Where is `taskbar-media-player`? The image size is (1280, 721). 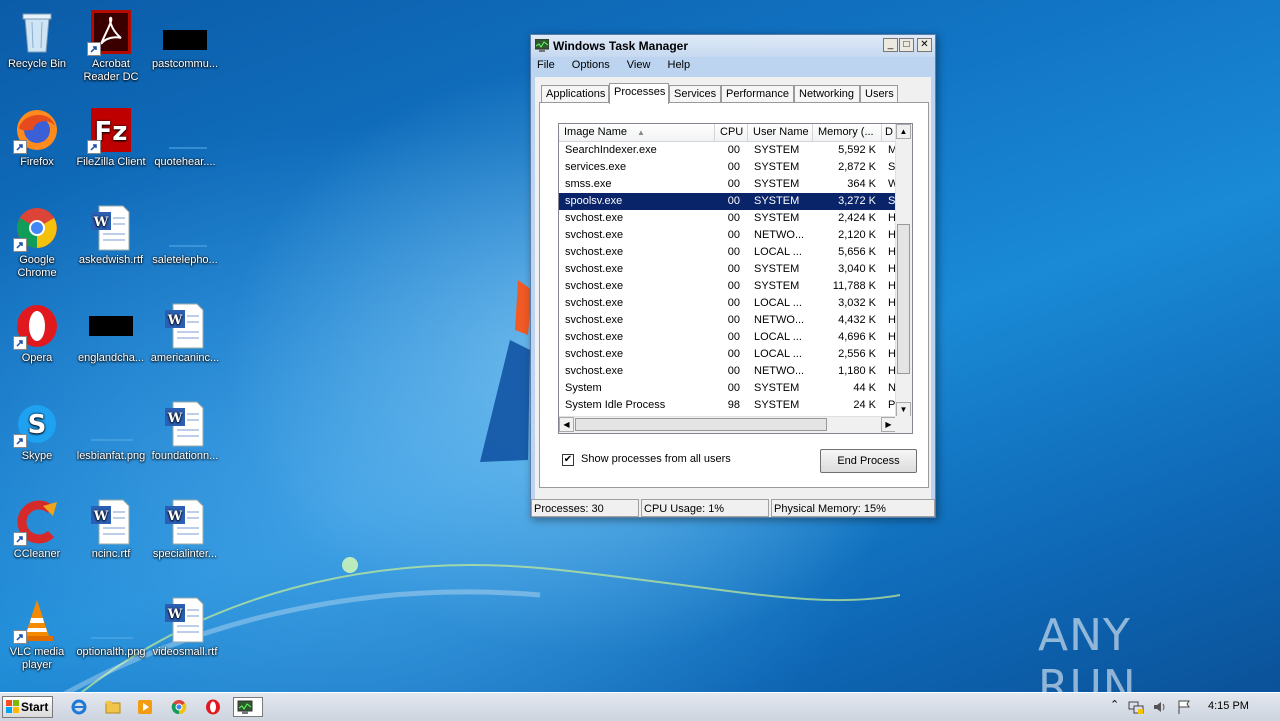
taskbar-media-player is located at coordinates (145, 707).